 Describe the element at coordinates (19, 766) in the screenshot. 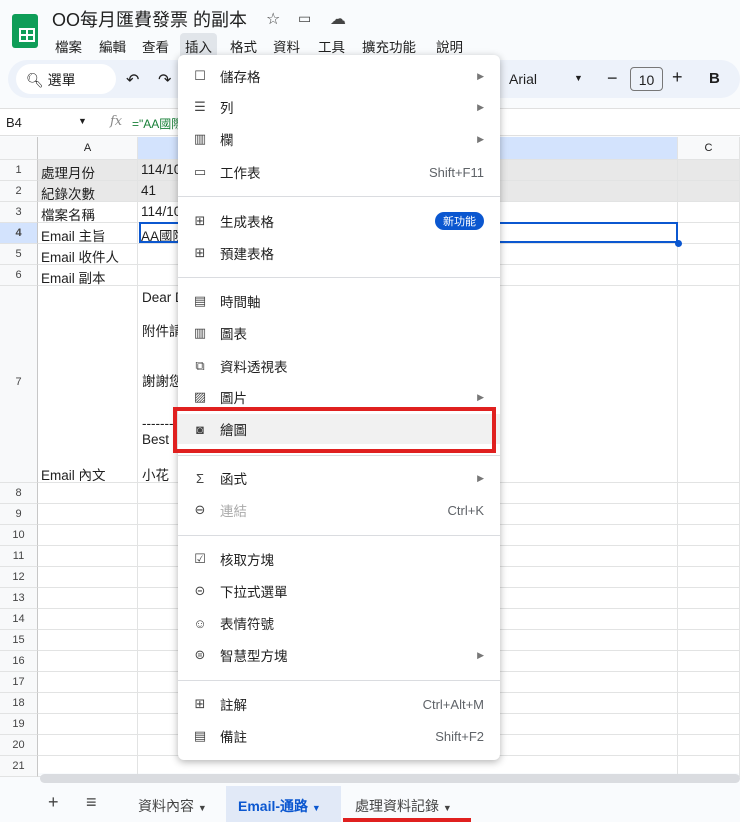

I see `row-header: 21` at that location.